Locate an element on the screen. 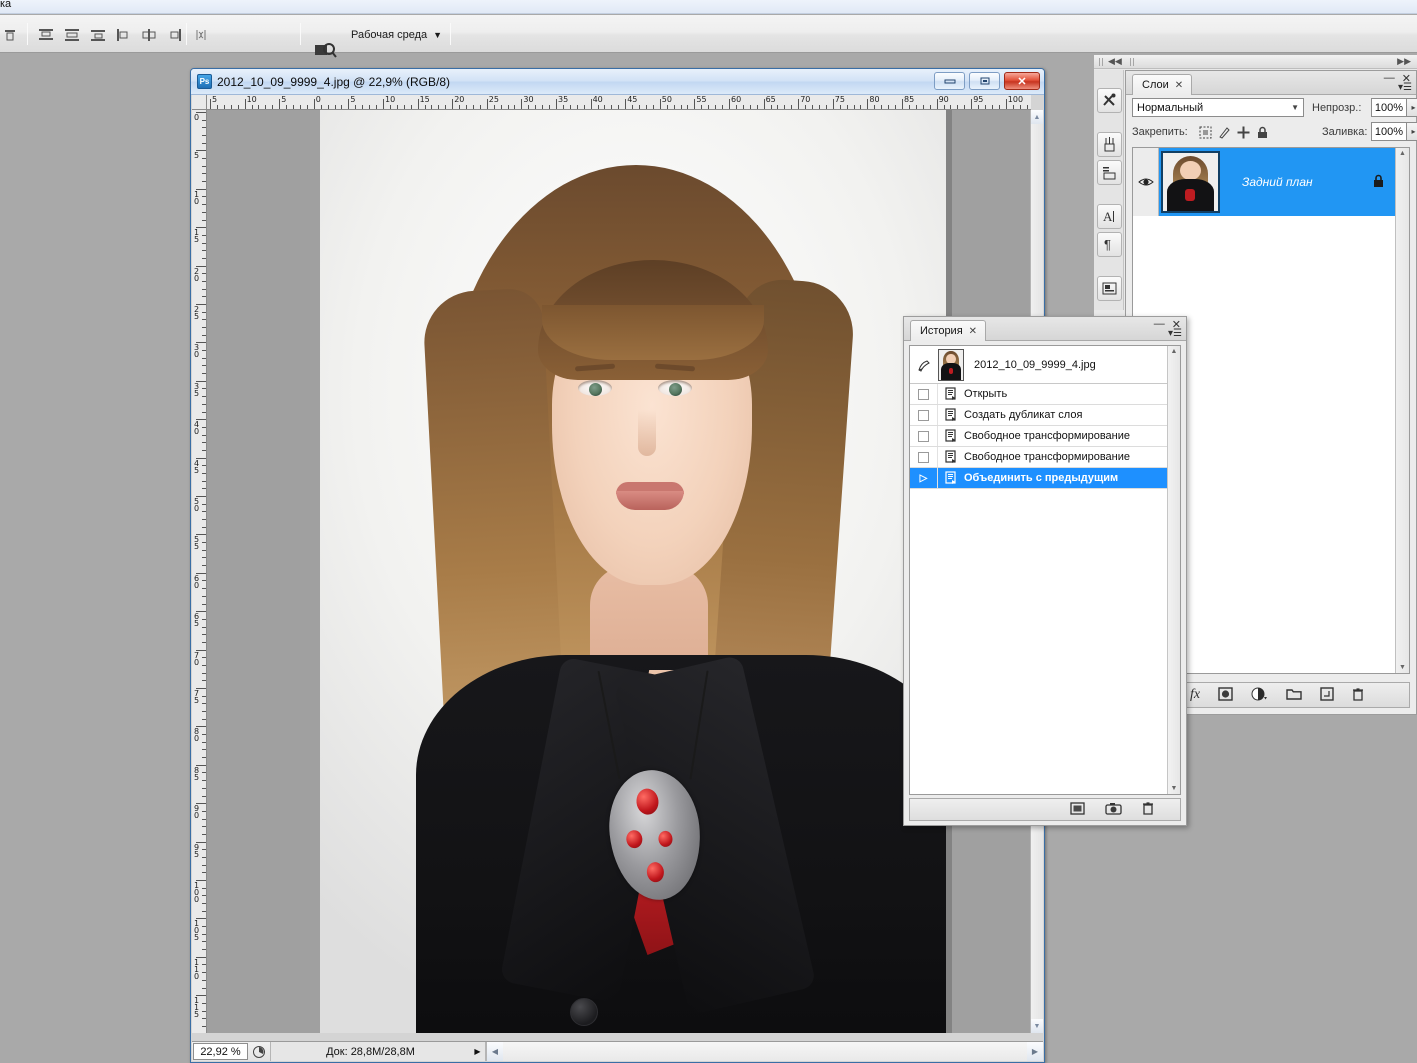 The image size is (1417, 1063). zoom-level-field: 22,92 % is located at coordinates (220, 1051).